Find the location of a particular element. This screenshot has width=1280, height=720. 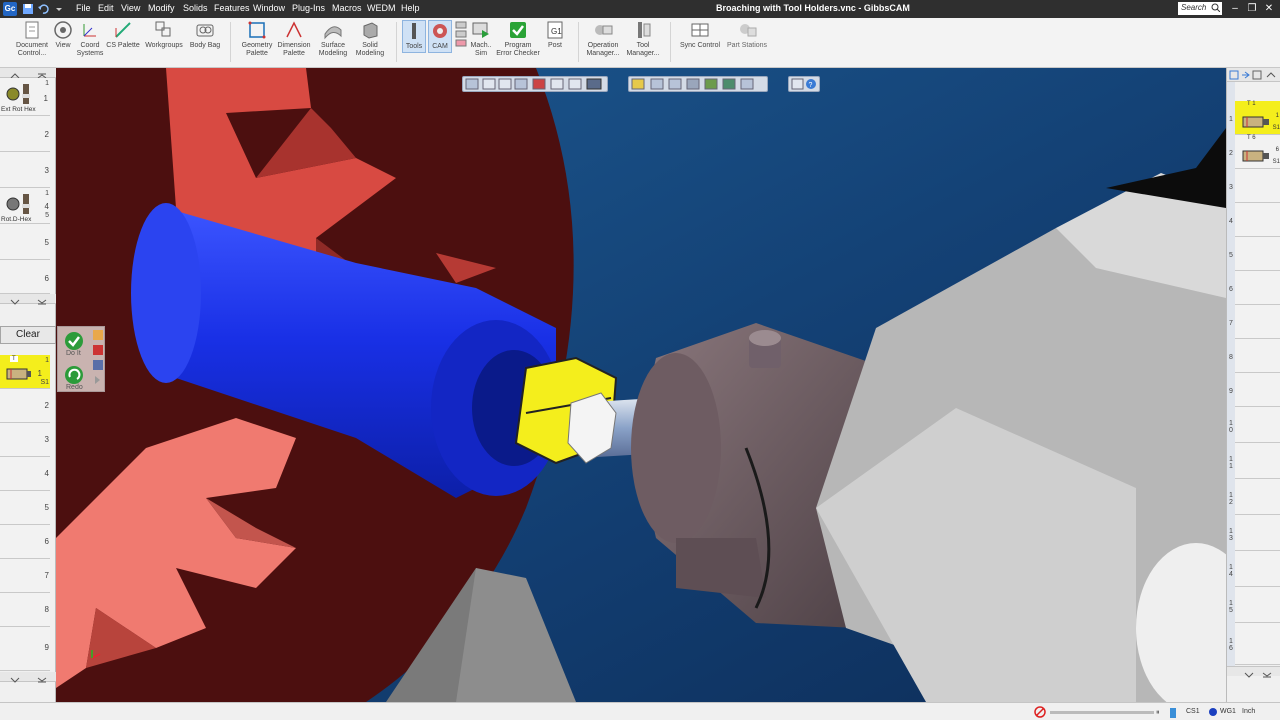

process-side-icons is located at coordinates (98, 359).